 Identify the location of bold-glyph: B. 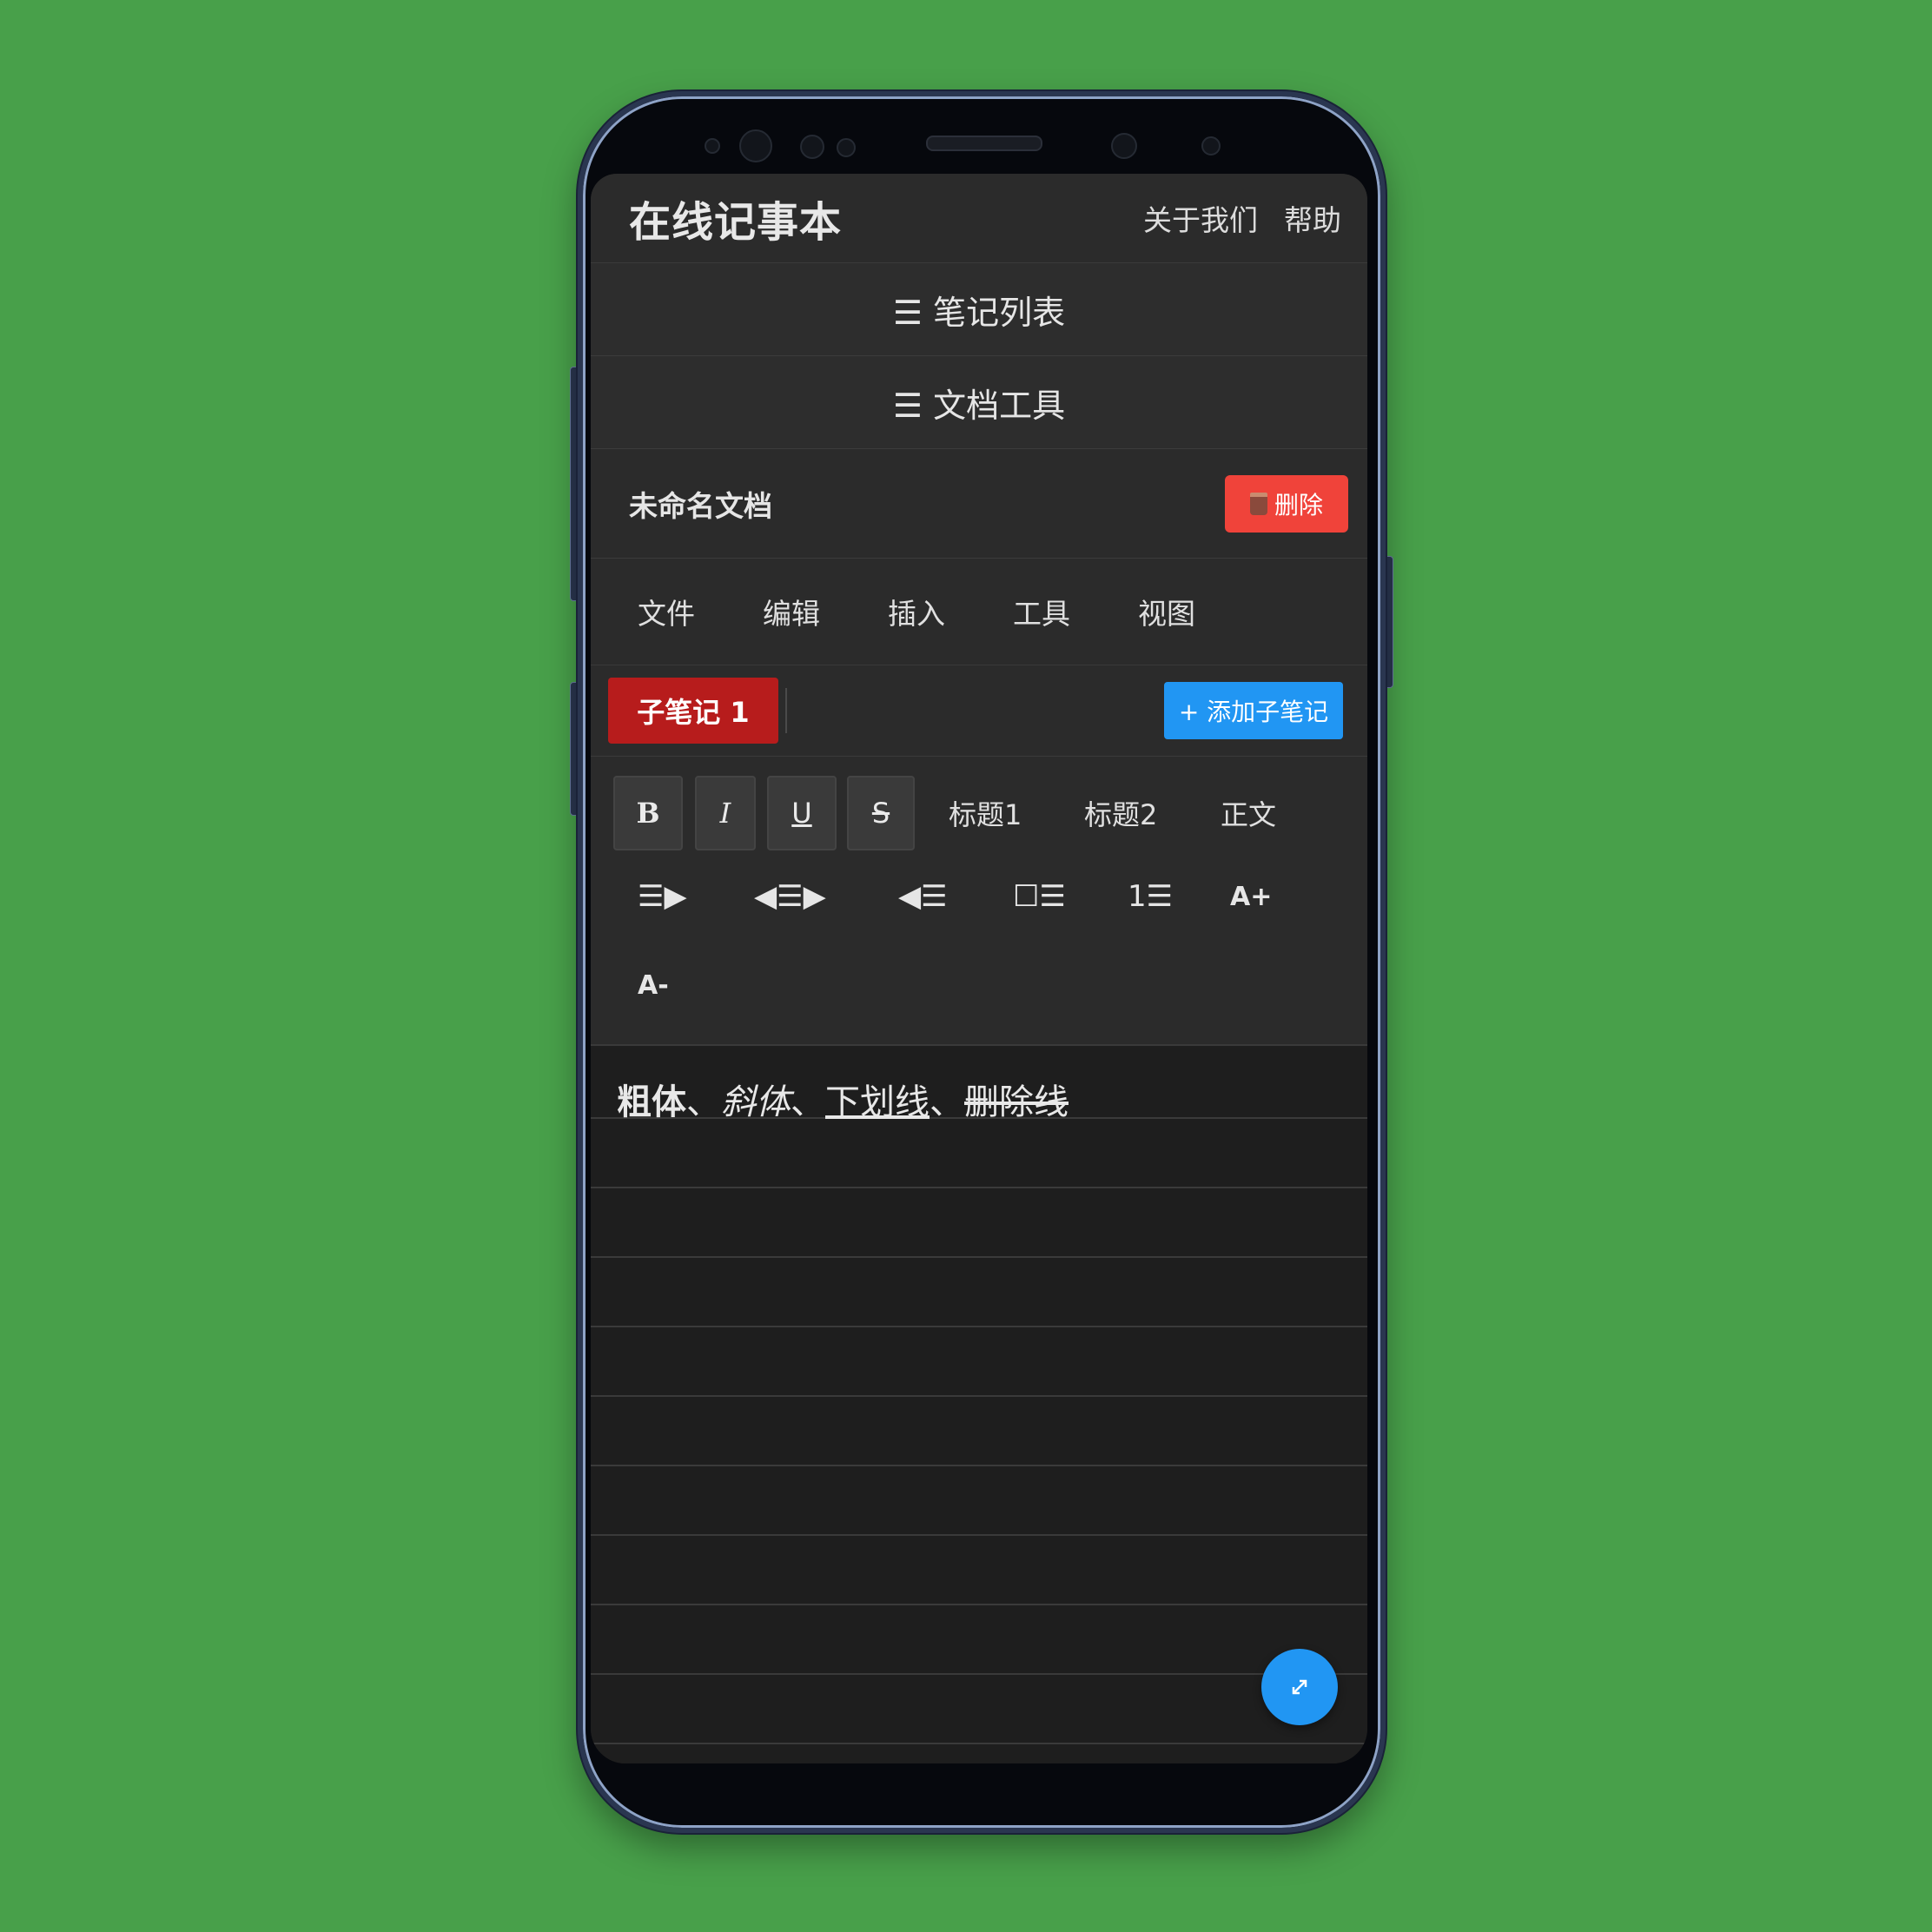
(648, 814).